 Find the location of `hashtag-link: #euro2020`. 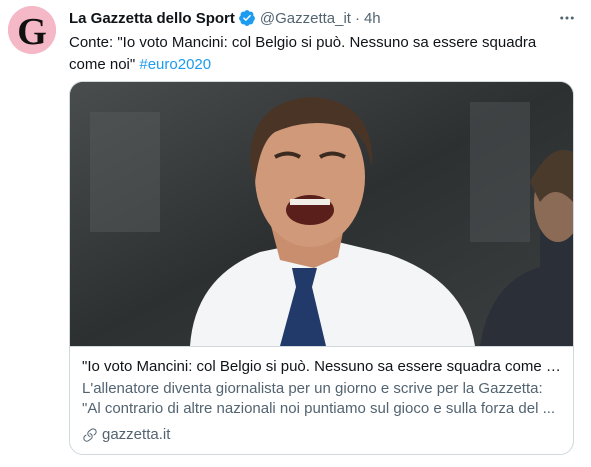

hashtag-link: #euro2020 is located at coordinates (175, 64).